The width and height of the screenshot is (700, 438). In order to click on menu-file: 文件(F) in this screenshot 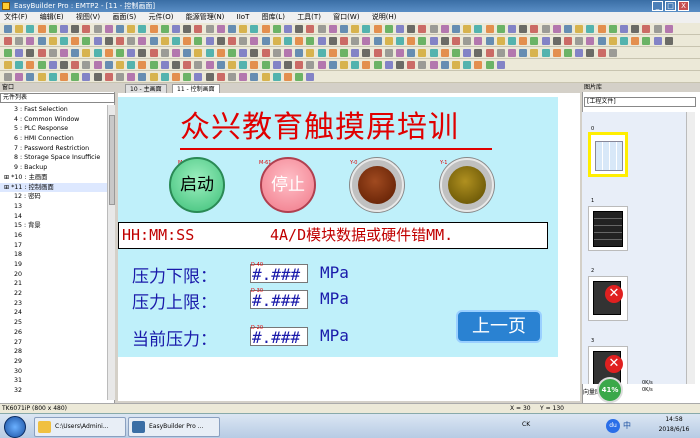, I will do `click(17, 17)`.